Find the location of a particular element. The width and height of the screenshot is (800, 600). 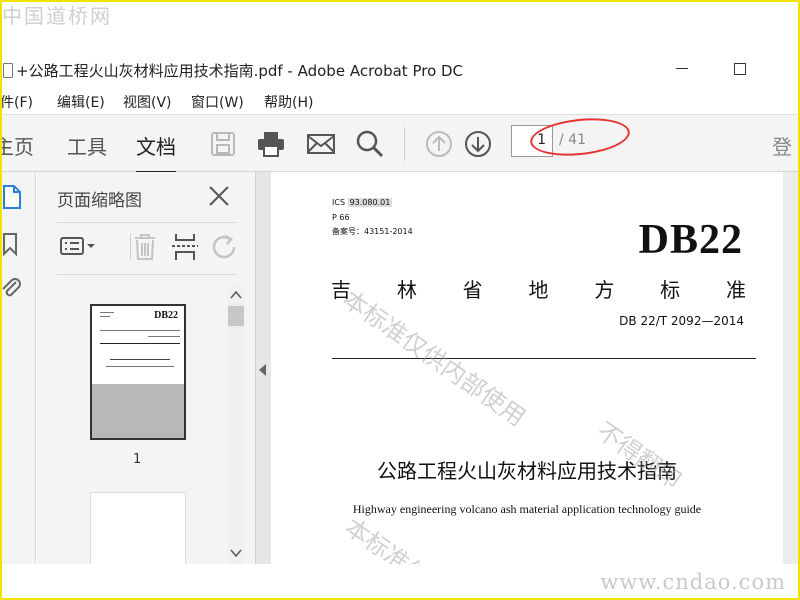

db-code: DB22 is located at coordinates (690, 240).